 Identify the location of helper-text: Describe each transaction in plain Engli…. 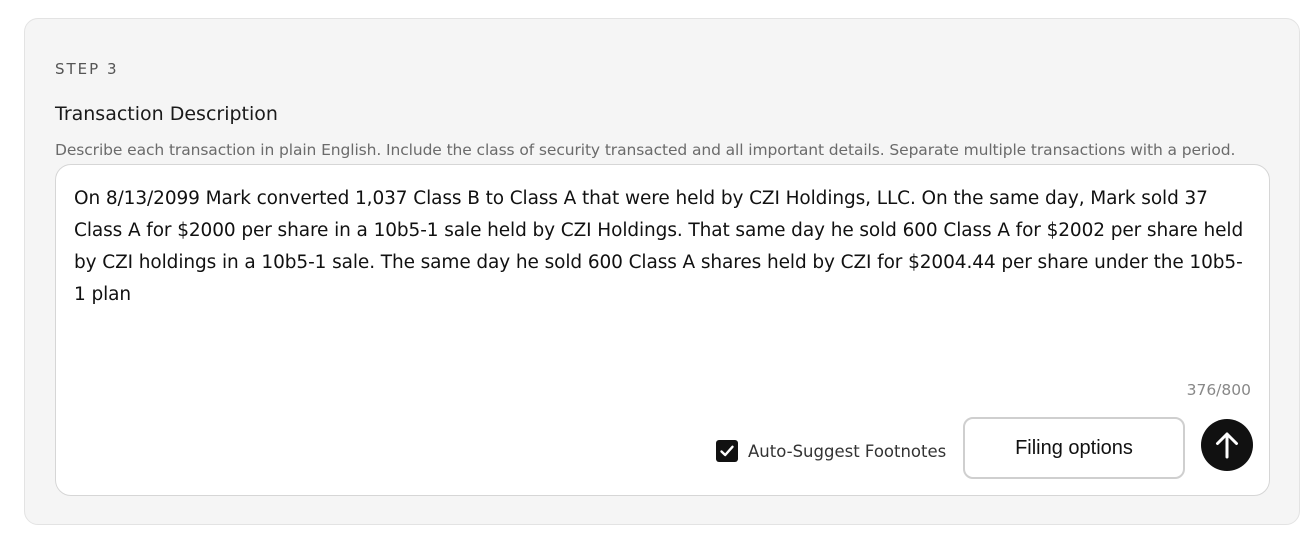
(645, 150).